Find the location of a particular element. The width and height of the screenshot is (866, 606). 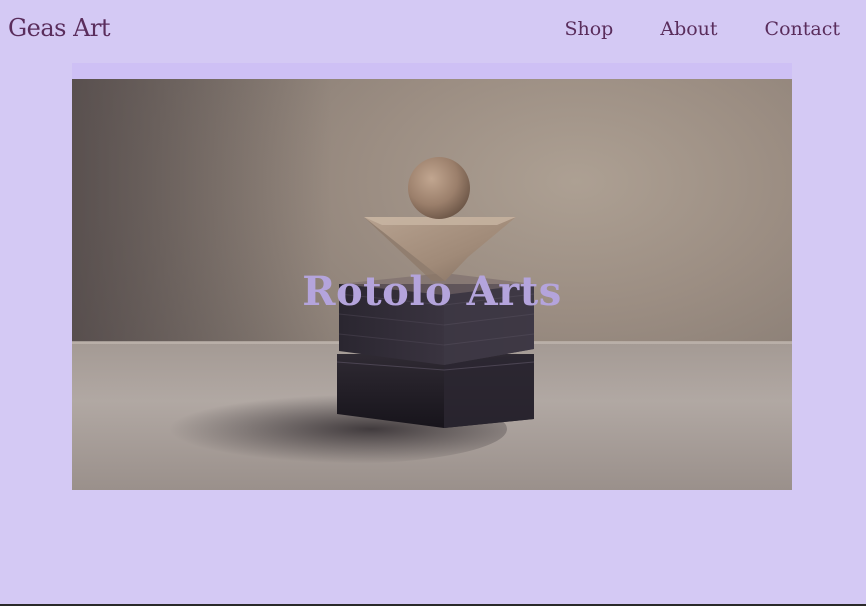

wooden-sphere is located at coordinates (439, 188).